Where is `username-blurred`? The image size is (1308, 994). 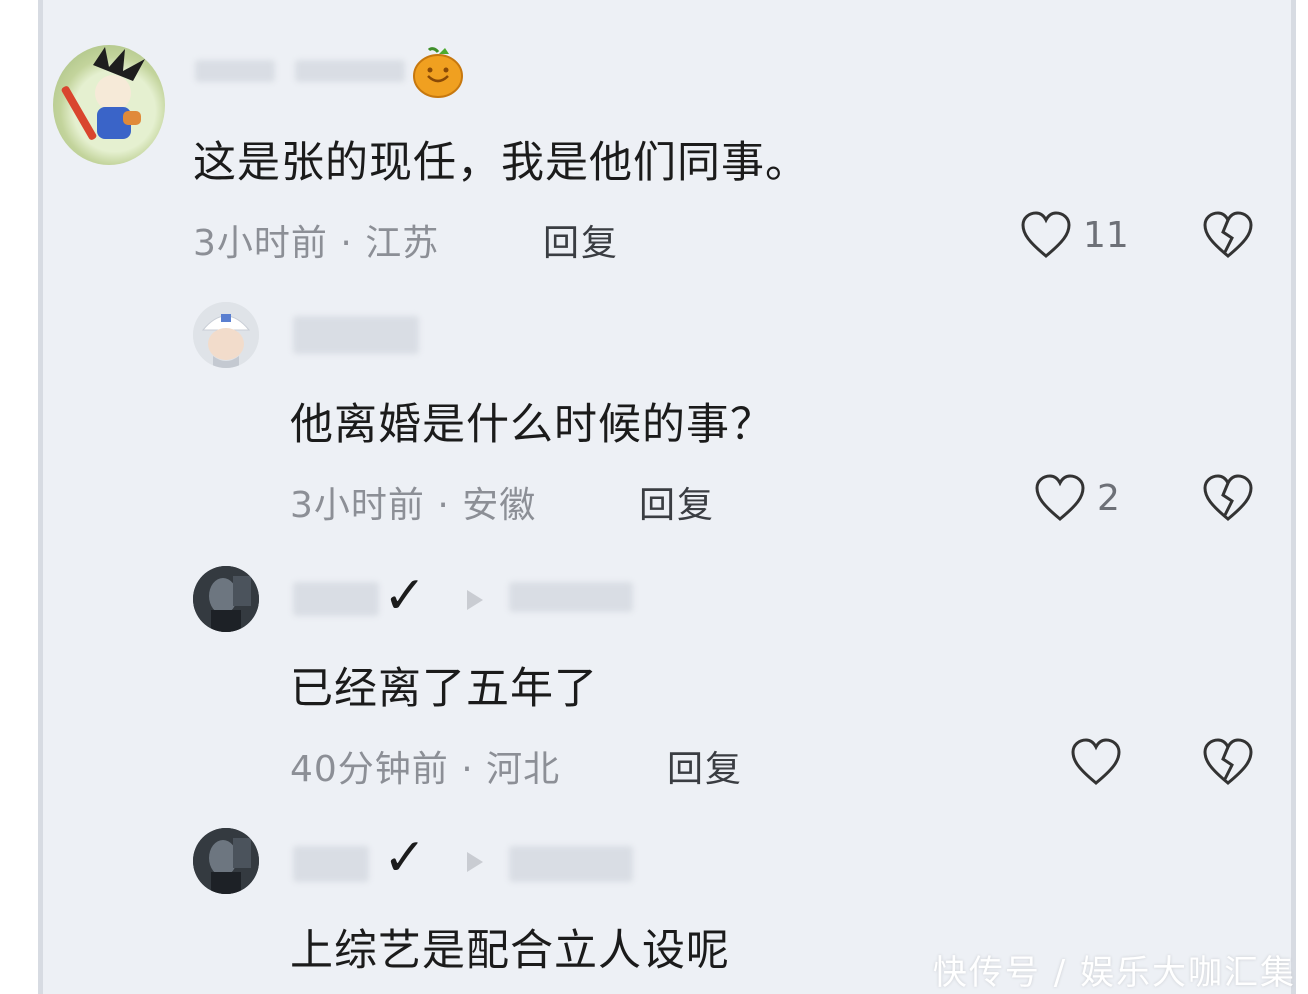 username-blurred is located at coordinates (331, 864).